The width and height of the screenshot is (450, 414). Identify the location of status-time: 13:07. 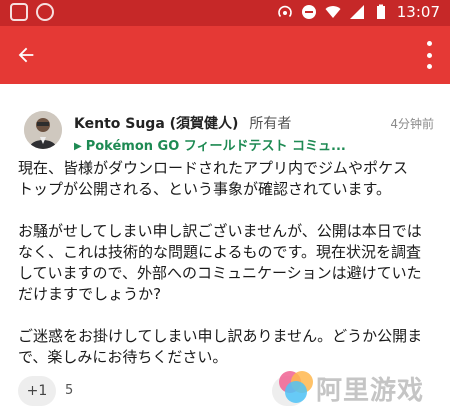
(418, 12).